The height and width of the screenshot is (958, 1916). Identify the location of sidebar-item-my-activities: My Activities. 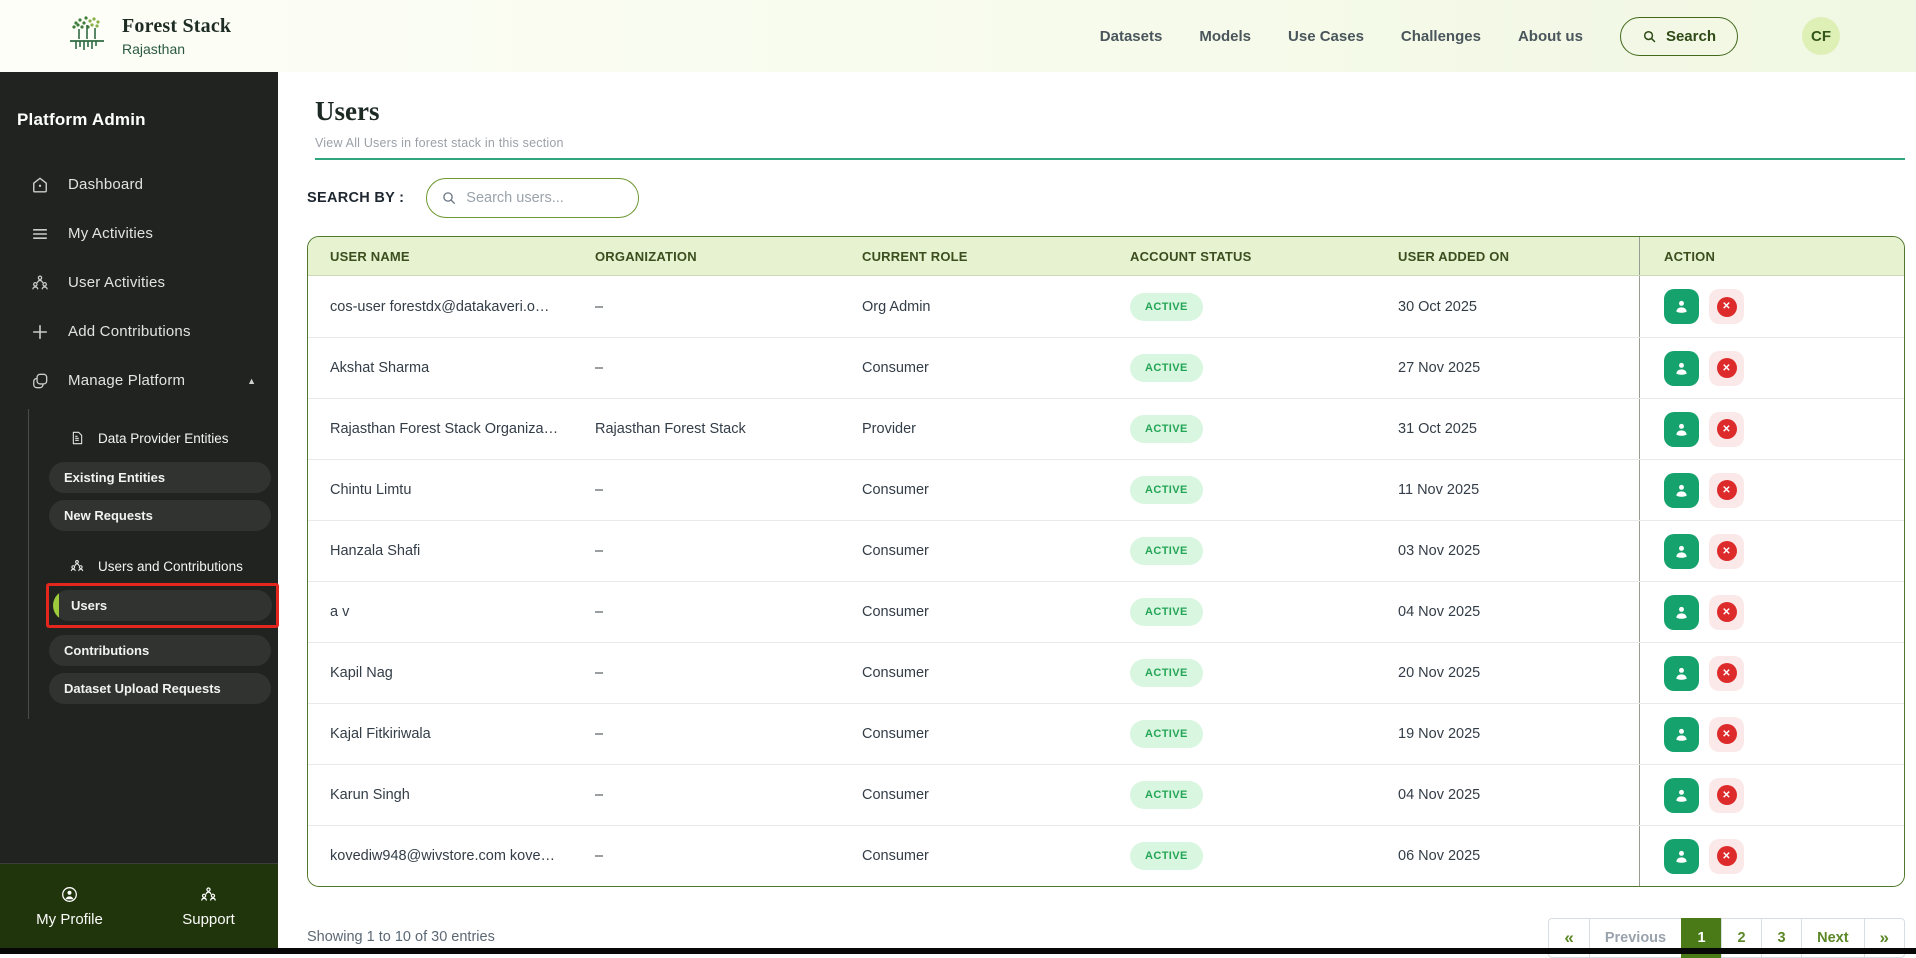
(139, 233).